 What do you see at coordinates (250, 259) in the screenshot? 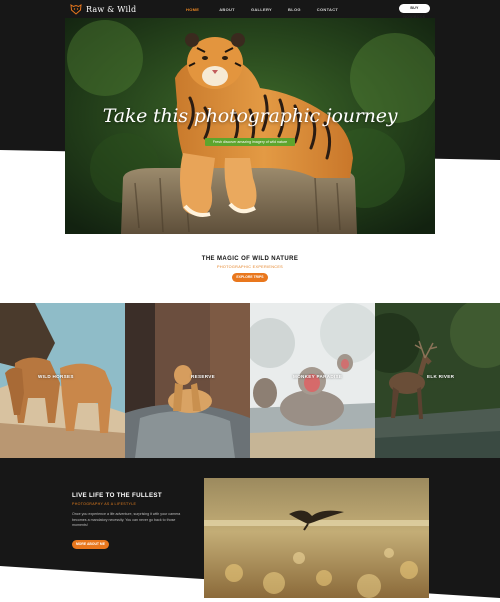
I see `intro-title: THE MAGIC OF WILD NATURE` at bounding box center [250, 259].